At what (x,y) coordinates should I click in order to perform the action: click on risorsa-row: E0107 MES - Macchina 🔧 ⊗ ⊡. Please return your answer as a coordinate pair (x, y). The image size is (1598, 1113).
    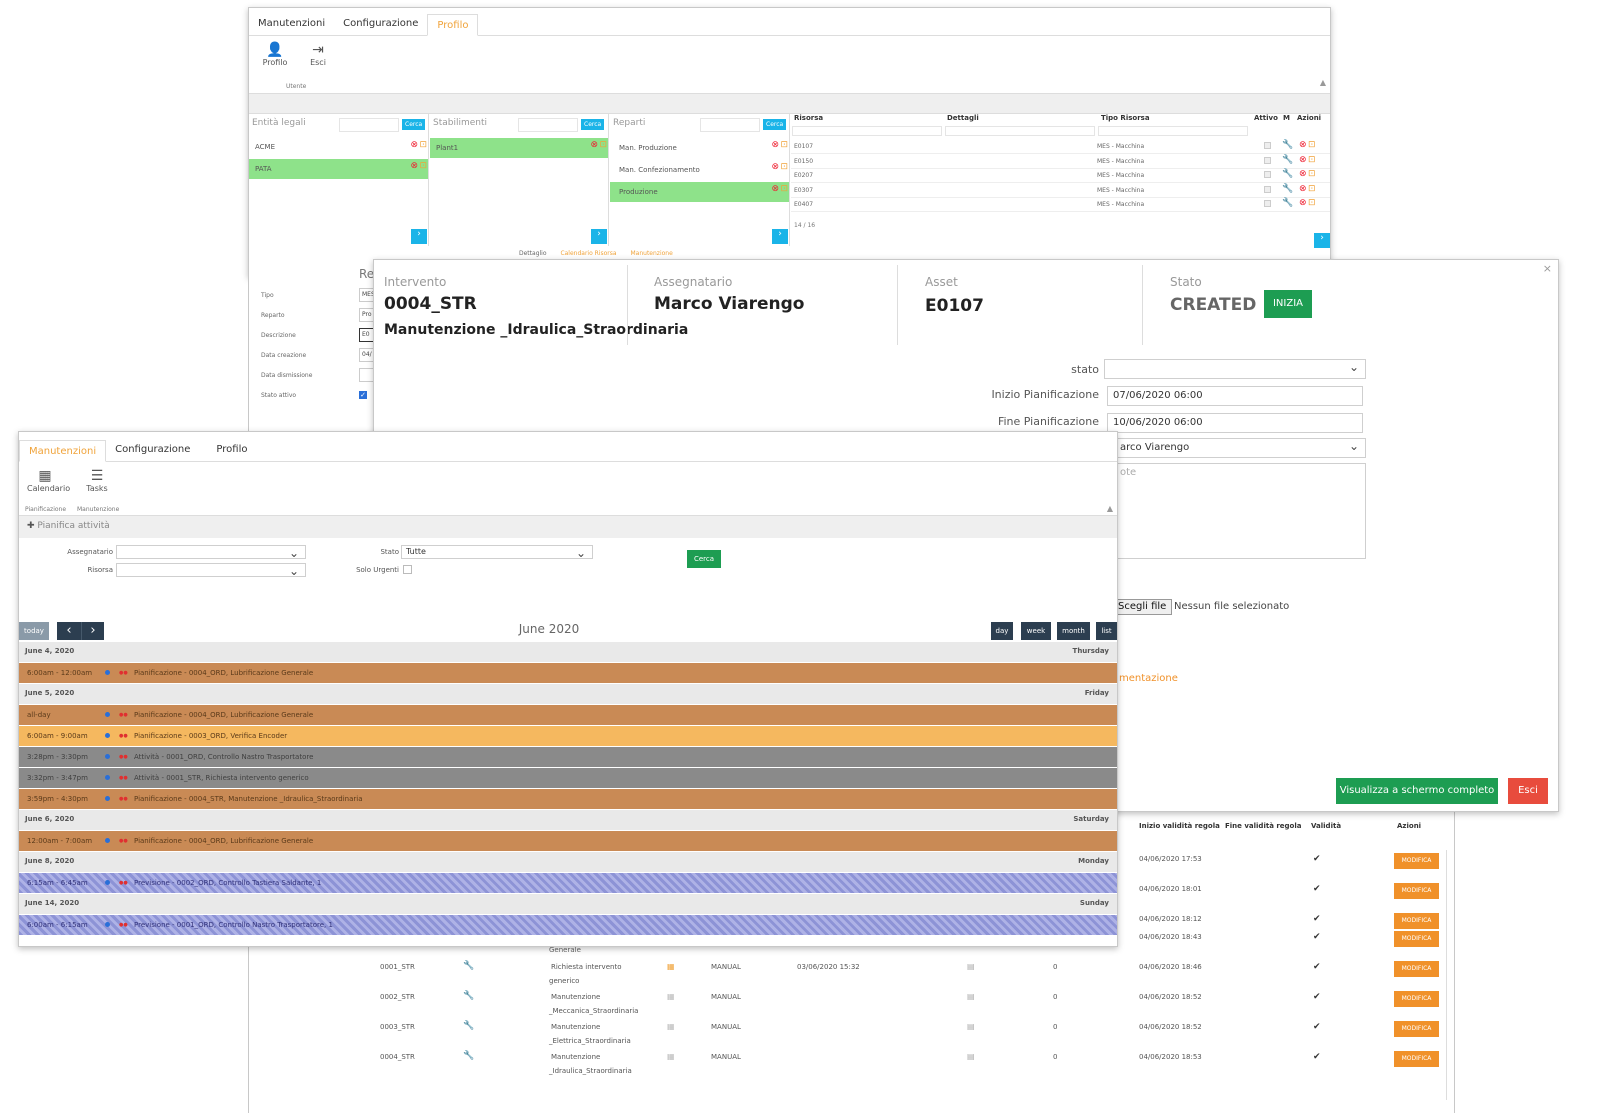
    Looking at the image, I should click on (1060, 147).